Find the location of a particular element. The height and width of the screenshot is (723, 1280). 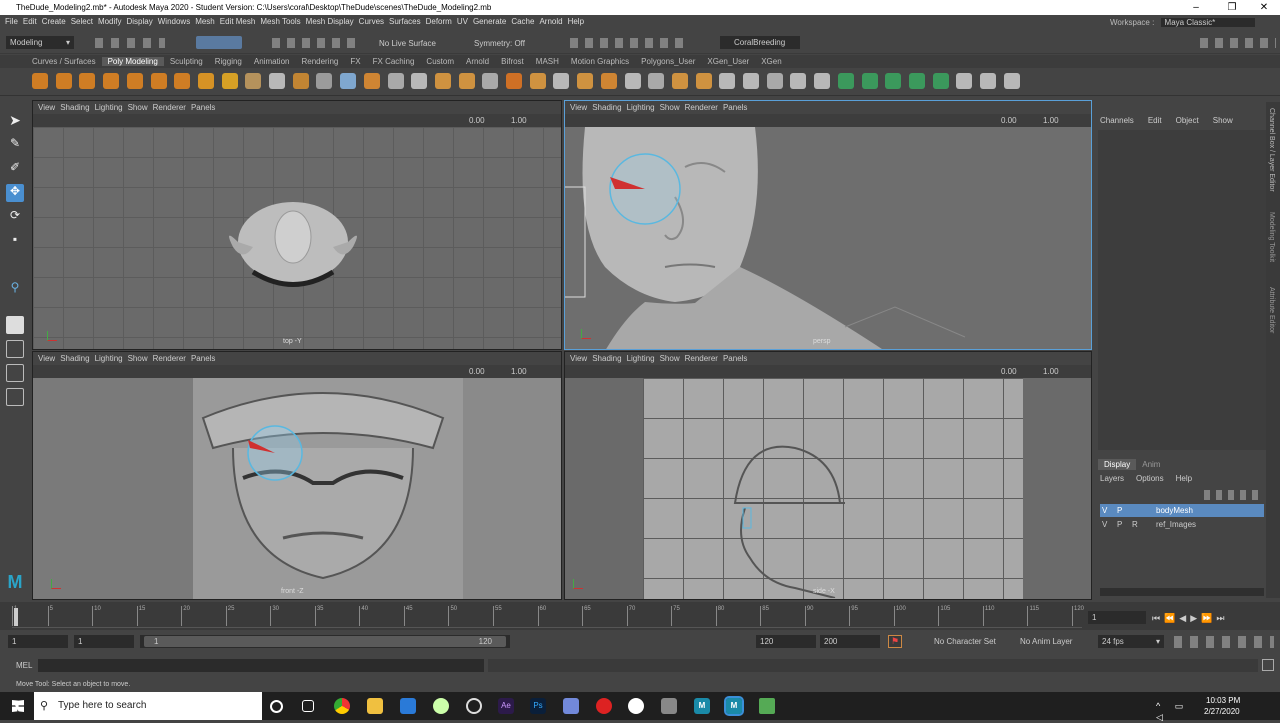

menu-mesh-display: Mesh Display is located at coordinates (330, 21).